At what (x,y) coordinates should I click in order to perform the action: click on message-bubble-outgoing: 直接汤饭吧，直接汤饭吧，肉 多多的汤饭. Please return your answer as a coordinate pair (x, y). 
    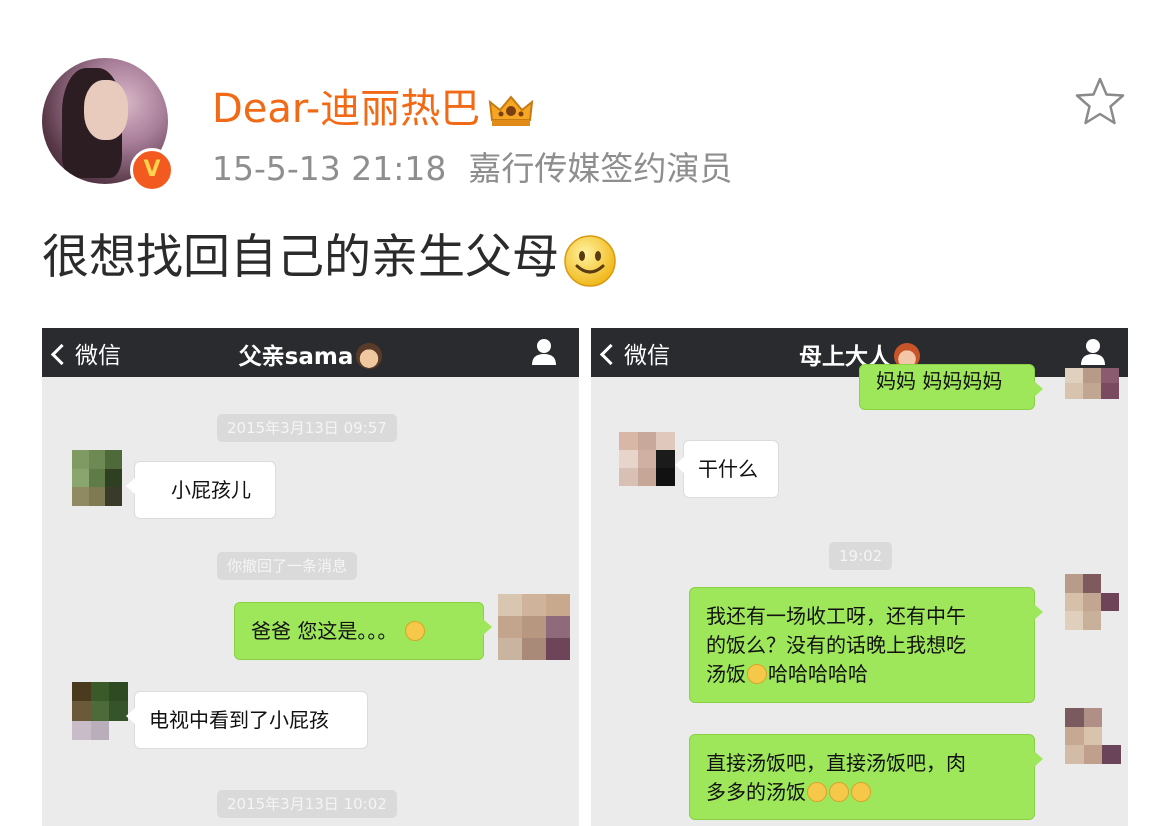
    Looking at the image, I should click on (866, 777).